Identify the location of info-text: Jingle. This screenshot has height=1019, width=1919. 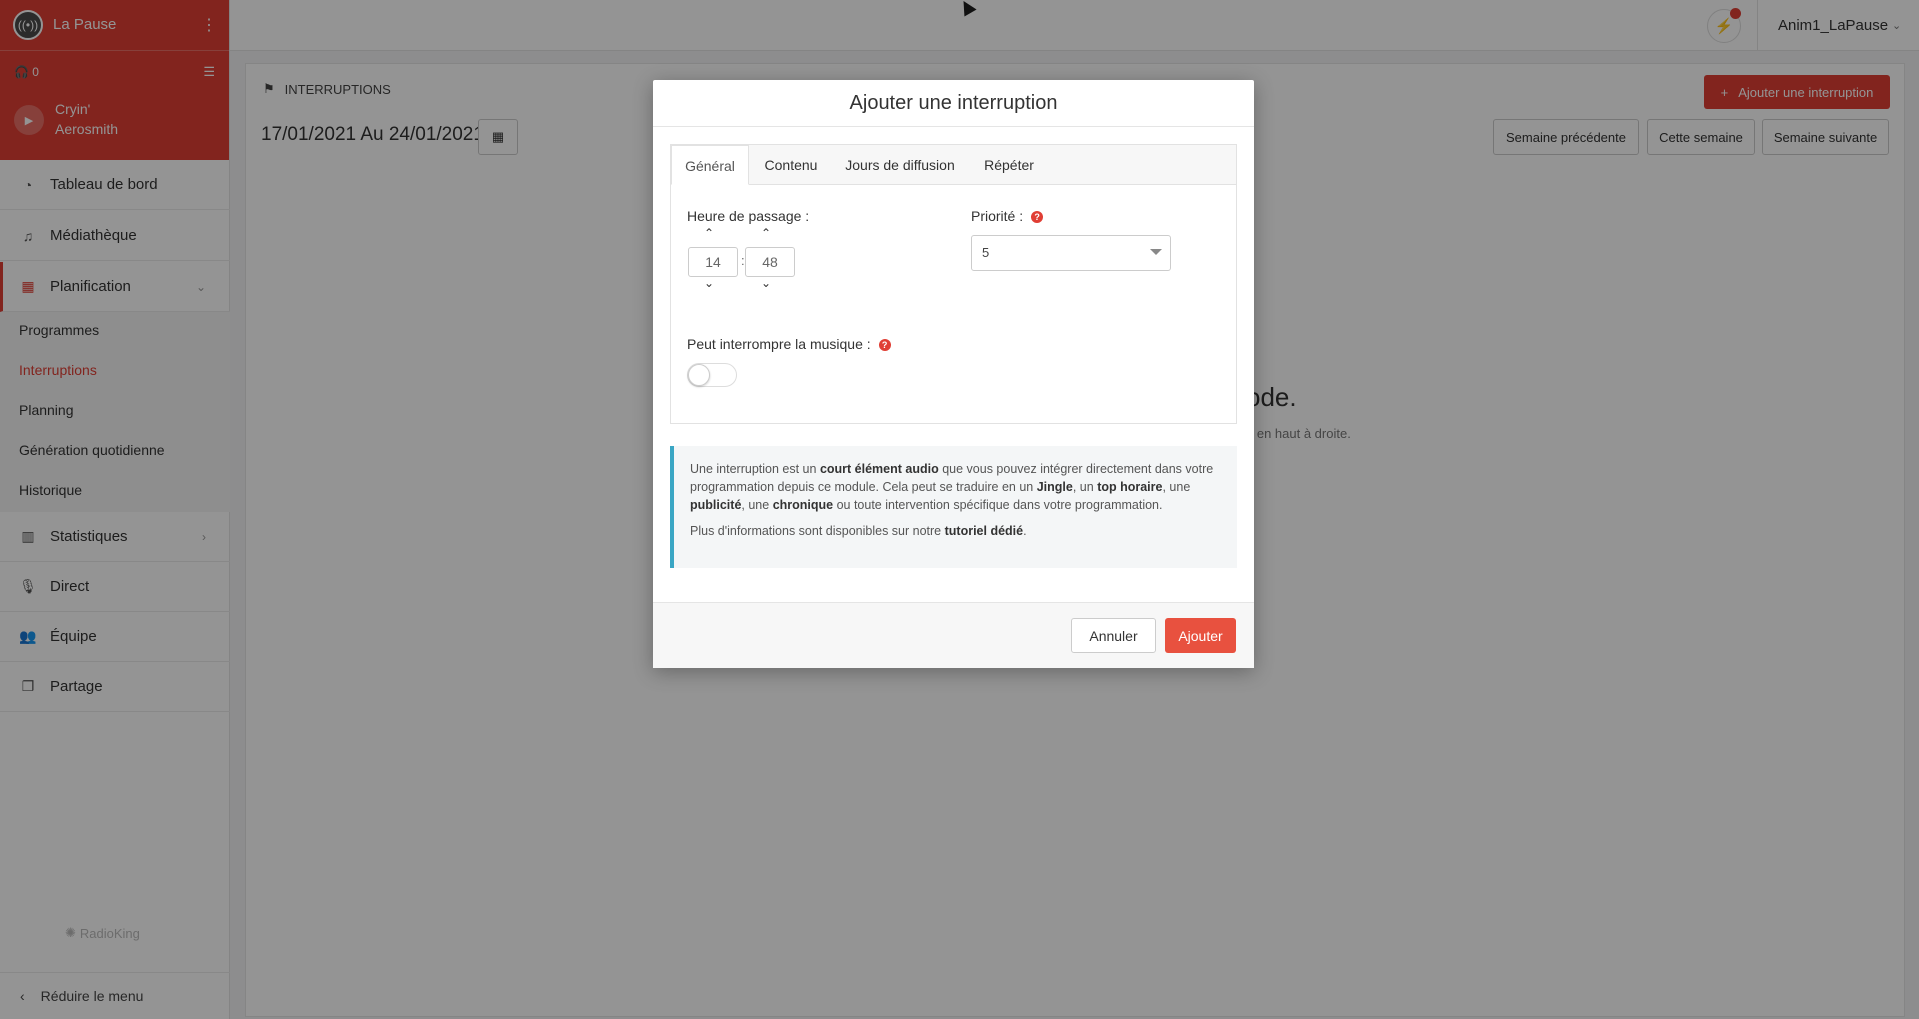
(1054, 487).